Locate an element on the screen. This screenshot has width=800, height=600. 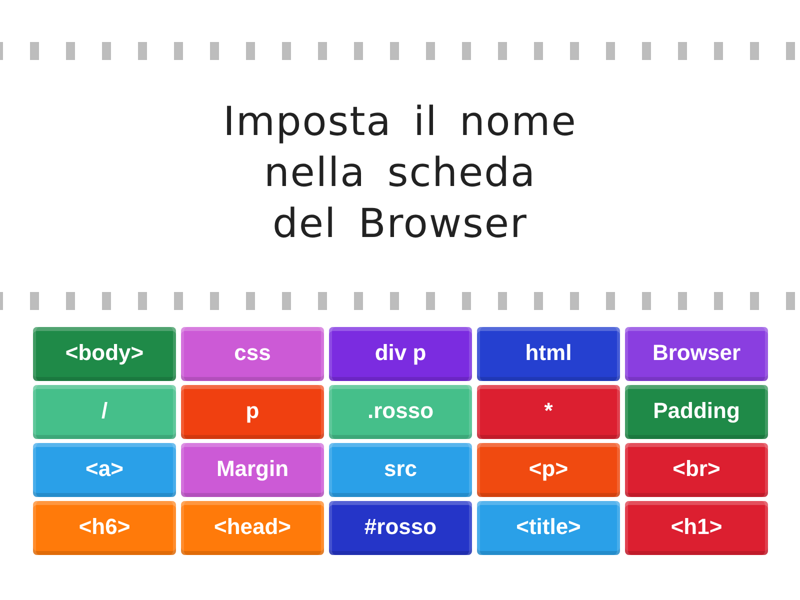
answer-tile: <p> is located at coordinates (548, 470).